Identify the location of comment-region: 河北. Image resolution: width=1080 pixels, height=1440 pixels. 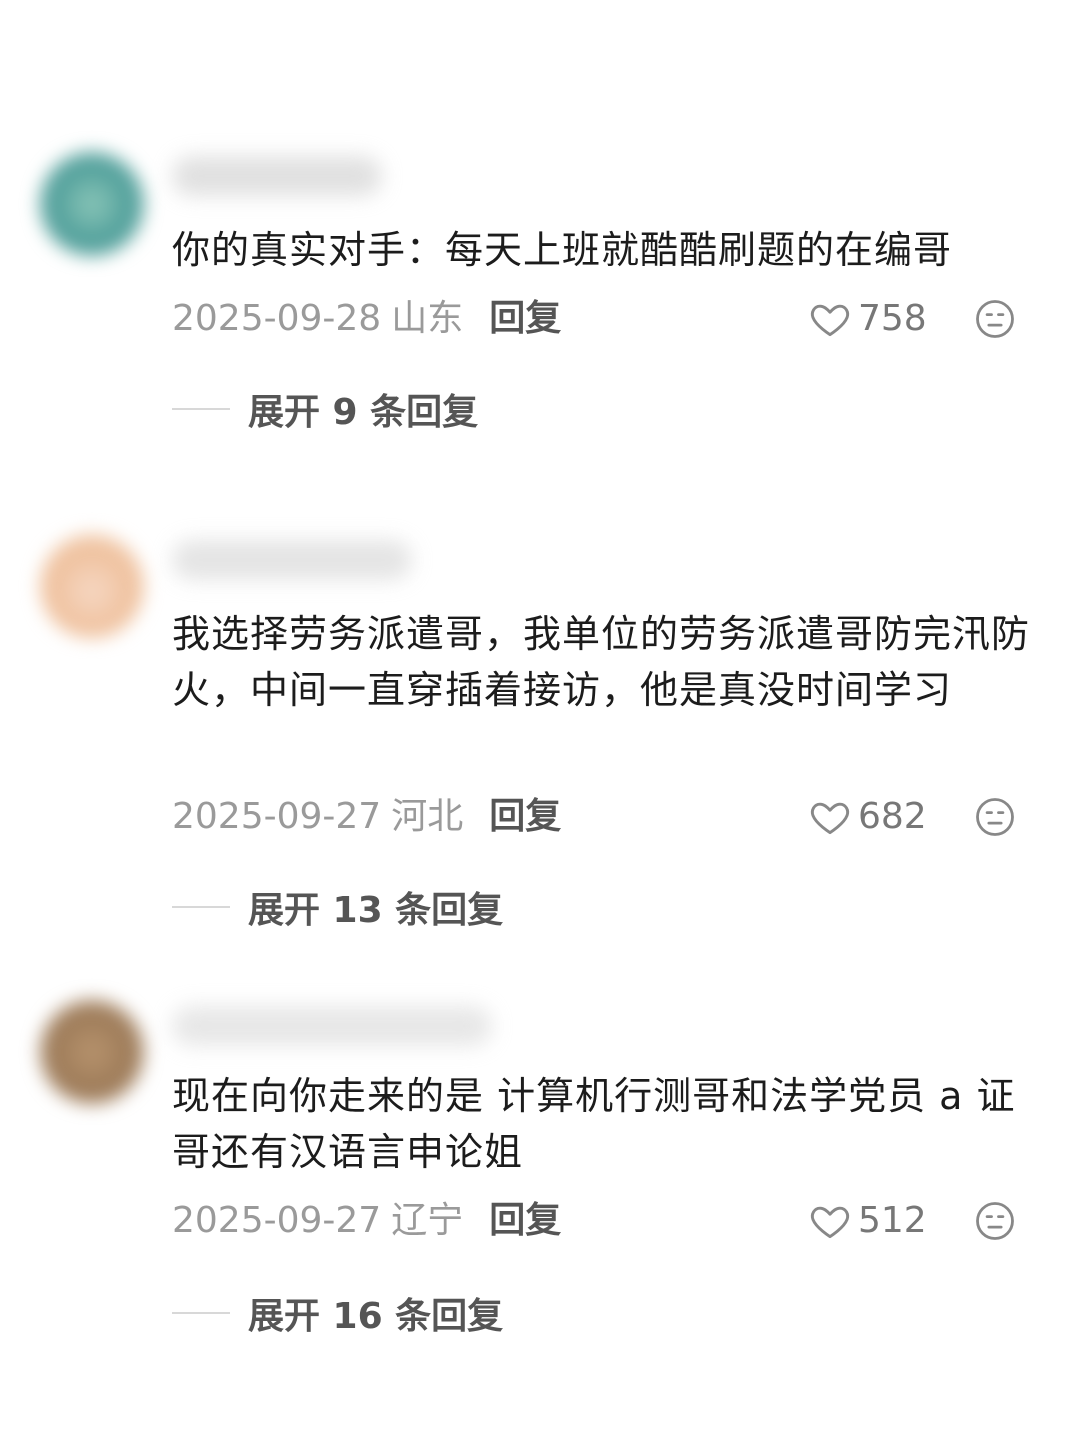
(427, 816).